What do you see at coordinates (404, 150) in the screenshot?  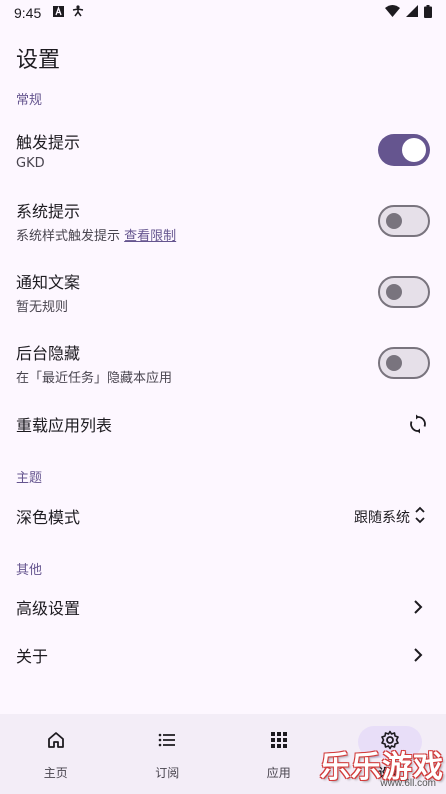 I see `trigger-tip-switch` at bounding box center [404, 150].